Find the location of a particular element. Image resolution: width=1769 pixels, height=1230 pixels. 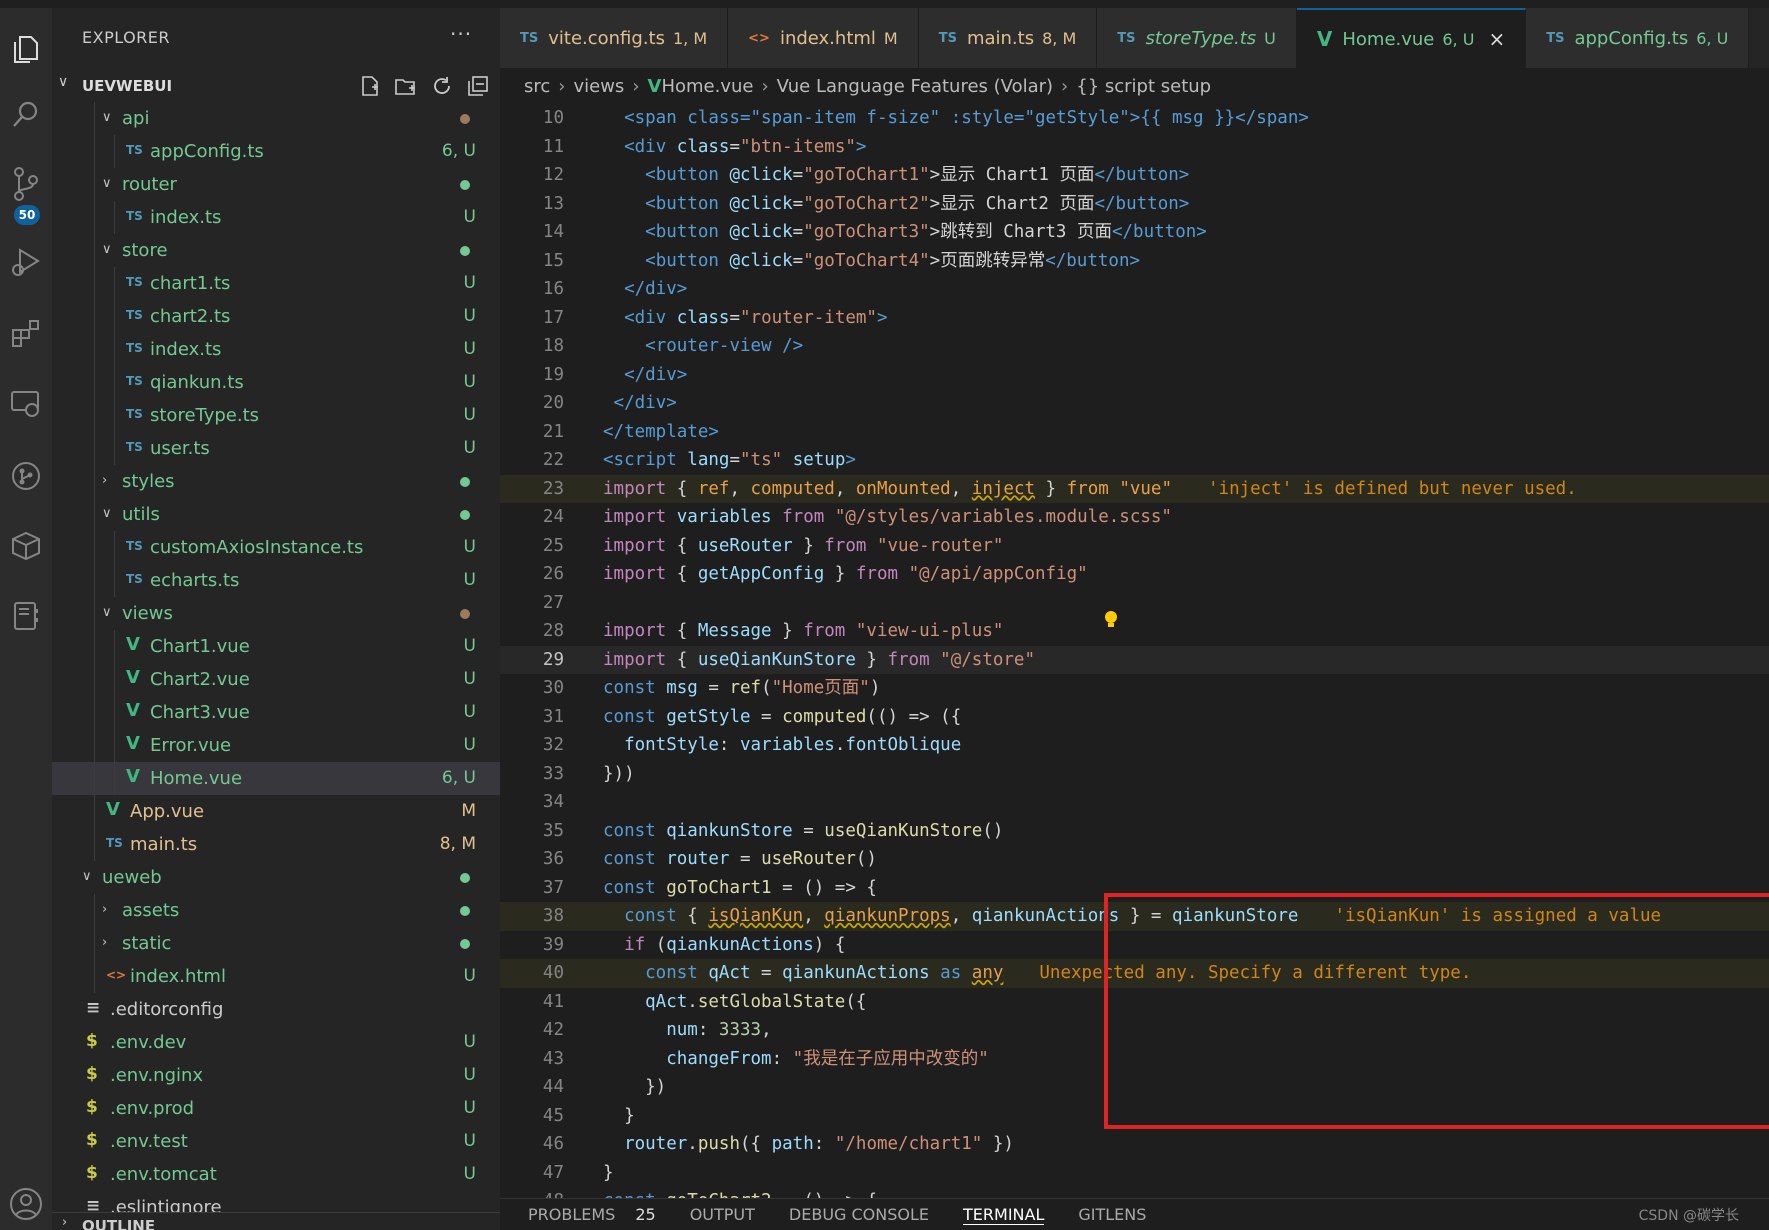

collapse-all-icon is located at coordinates (479, 86).